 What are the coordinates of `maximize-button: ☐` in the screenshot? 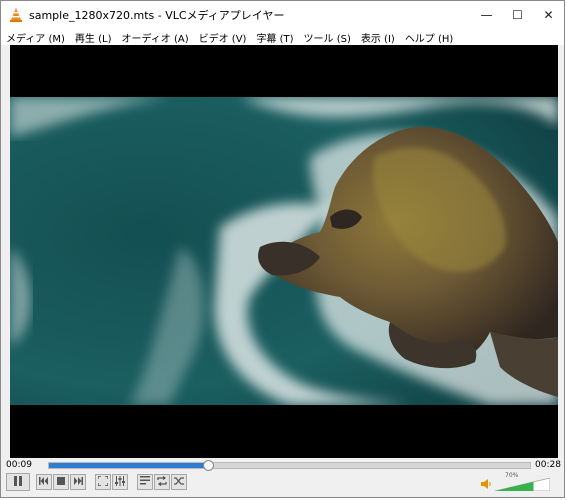 It's located at (517, 15).